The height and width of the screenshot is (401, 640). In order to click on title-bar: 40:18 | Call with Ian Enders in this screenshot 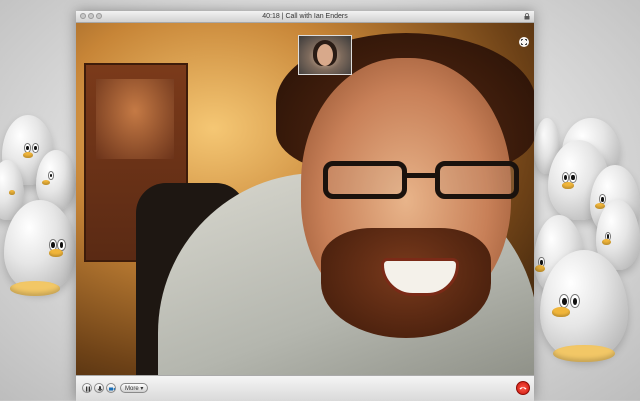, I will do `click(305, 17)`.